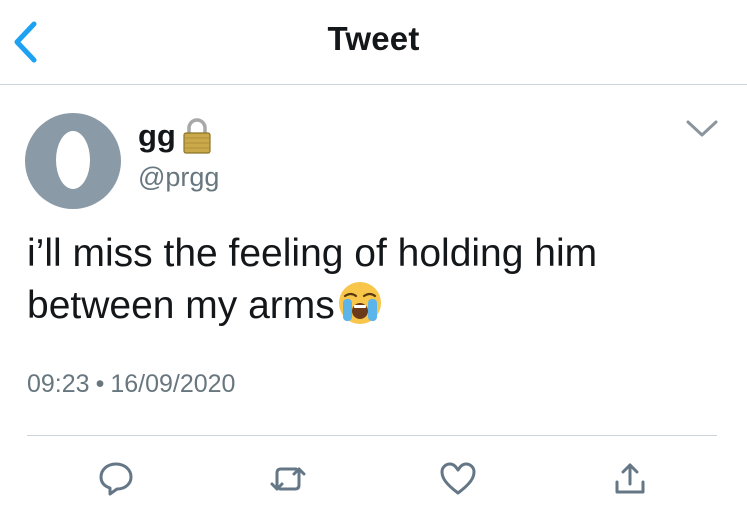 This screenshot has height=518, width=747. Describe the element at coordinates (173, 384) in the screenshot. I see `tweet-date: 16/09/2020` at that location.